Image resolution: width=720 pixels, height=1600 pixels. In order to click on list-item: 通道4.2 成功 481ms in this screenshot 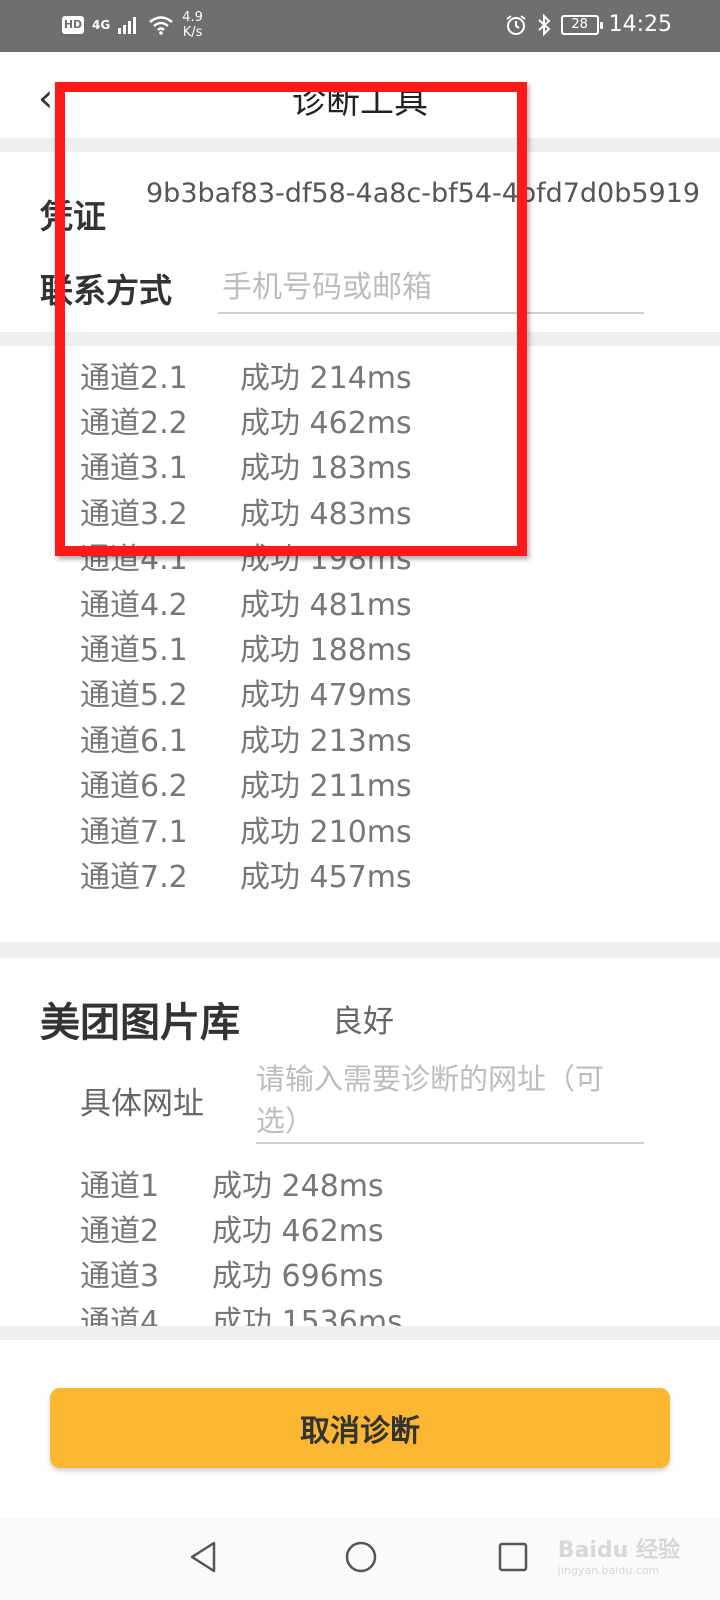, I will do `click(246, 601)`.